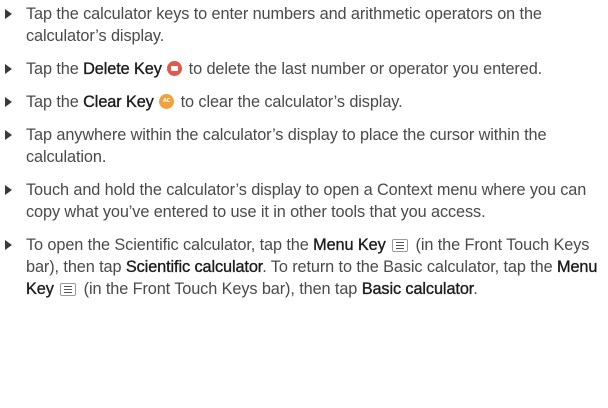 This screenshot has width=608, height=408. Describe the element at coordinates (175, 68) in the screenshot. I see `delete-key-icon` at that location.